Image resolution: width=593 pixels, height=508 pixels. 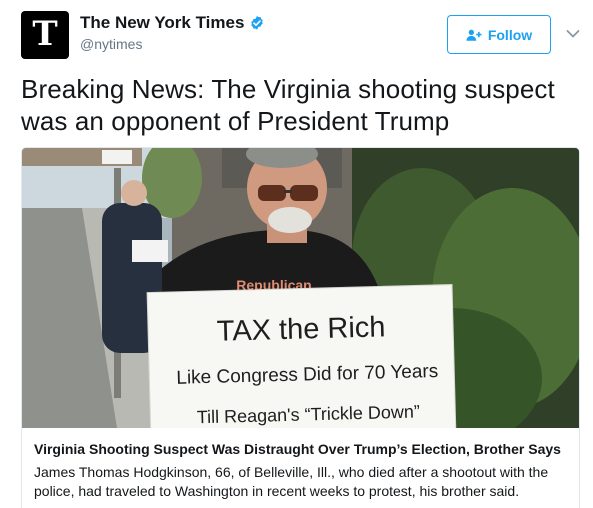 I want to click on sign-line-1: TAX the Rich, so click(x=300, y=329).